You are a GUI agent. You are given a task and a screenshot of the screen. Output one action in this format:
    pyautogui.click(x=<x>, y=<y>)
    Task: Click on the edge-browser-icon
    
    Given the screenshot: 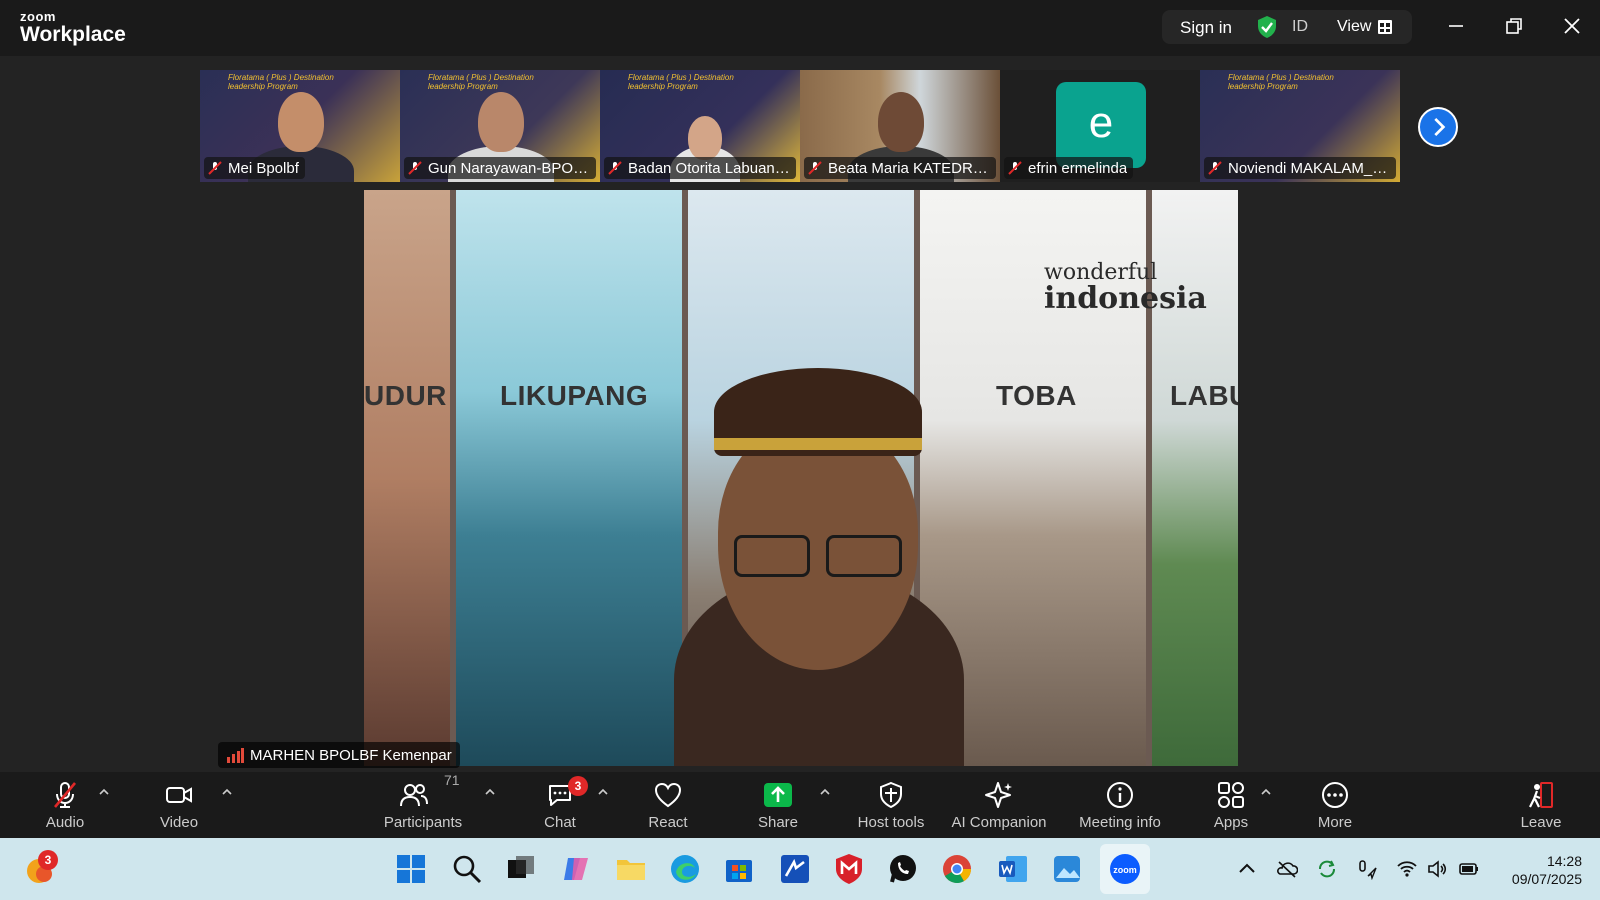 What is the action you would take?
    pyautogui.click(x=685, y=869)
    